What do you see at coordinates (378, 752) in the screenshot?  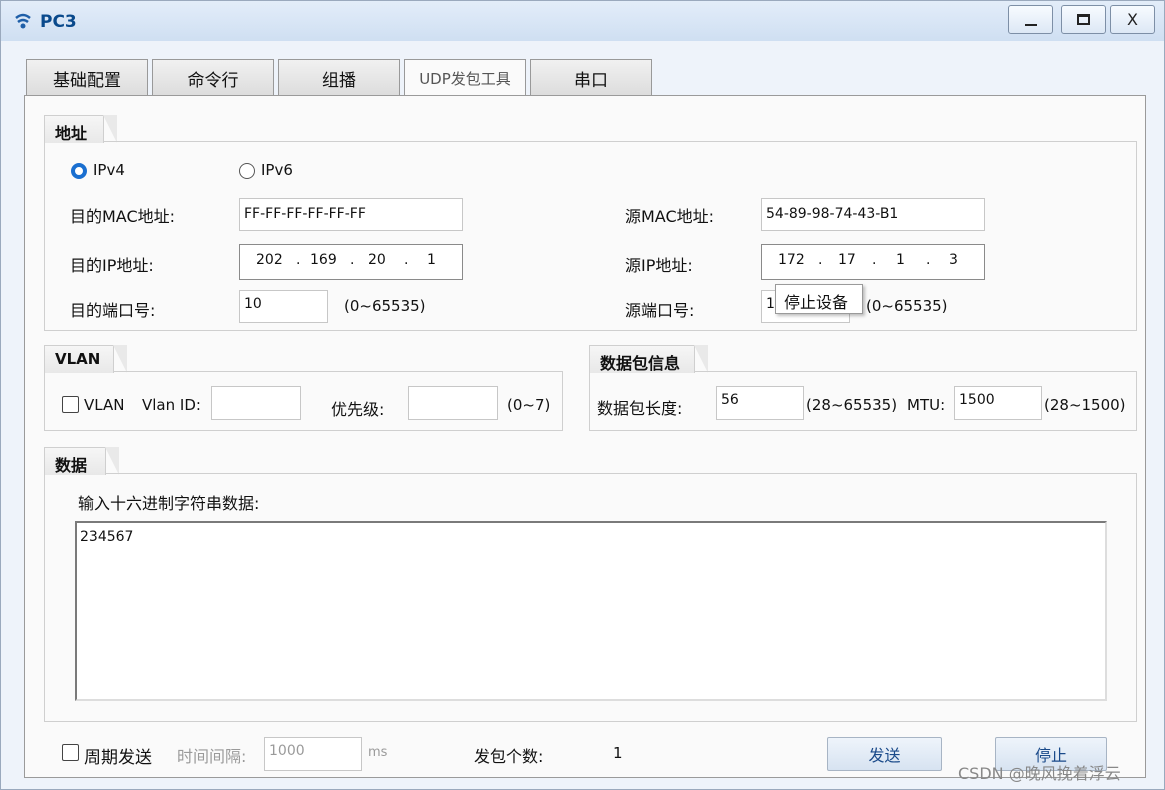 I see `interval-unit: ms` at bounding box center [378, 752].